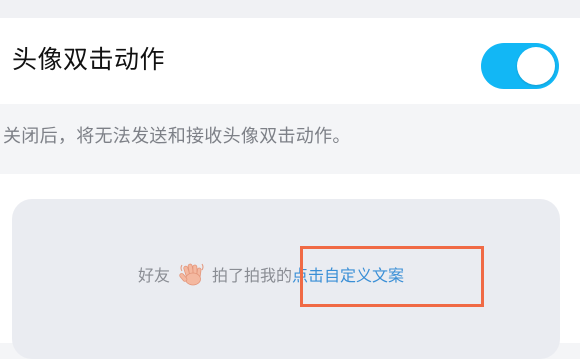 This screenshot has width=580, height=359. Describe the element at coordinates (89, 59) in the screenshot. I see `setting-label: 头像双击动作` at that location.